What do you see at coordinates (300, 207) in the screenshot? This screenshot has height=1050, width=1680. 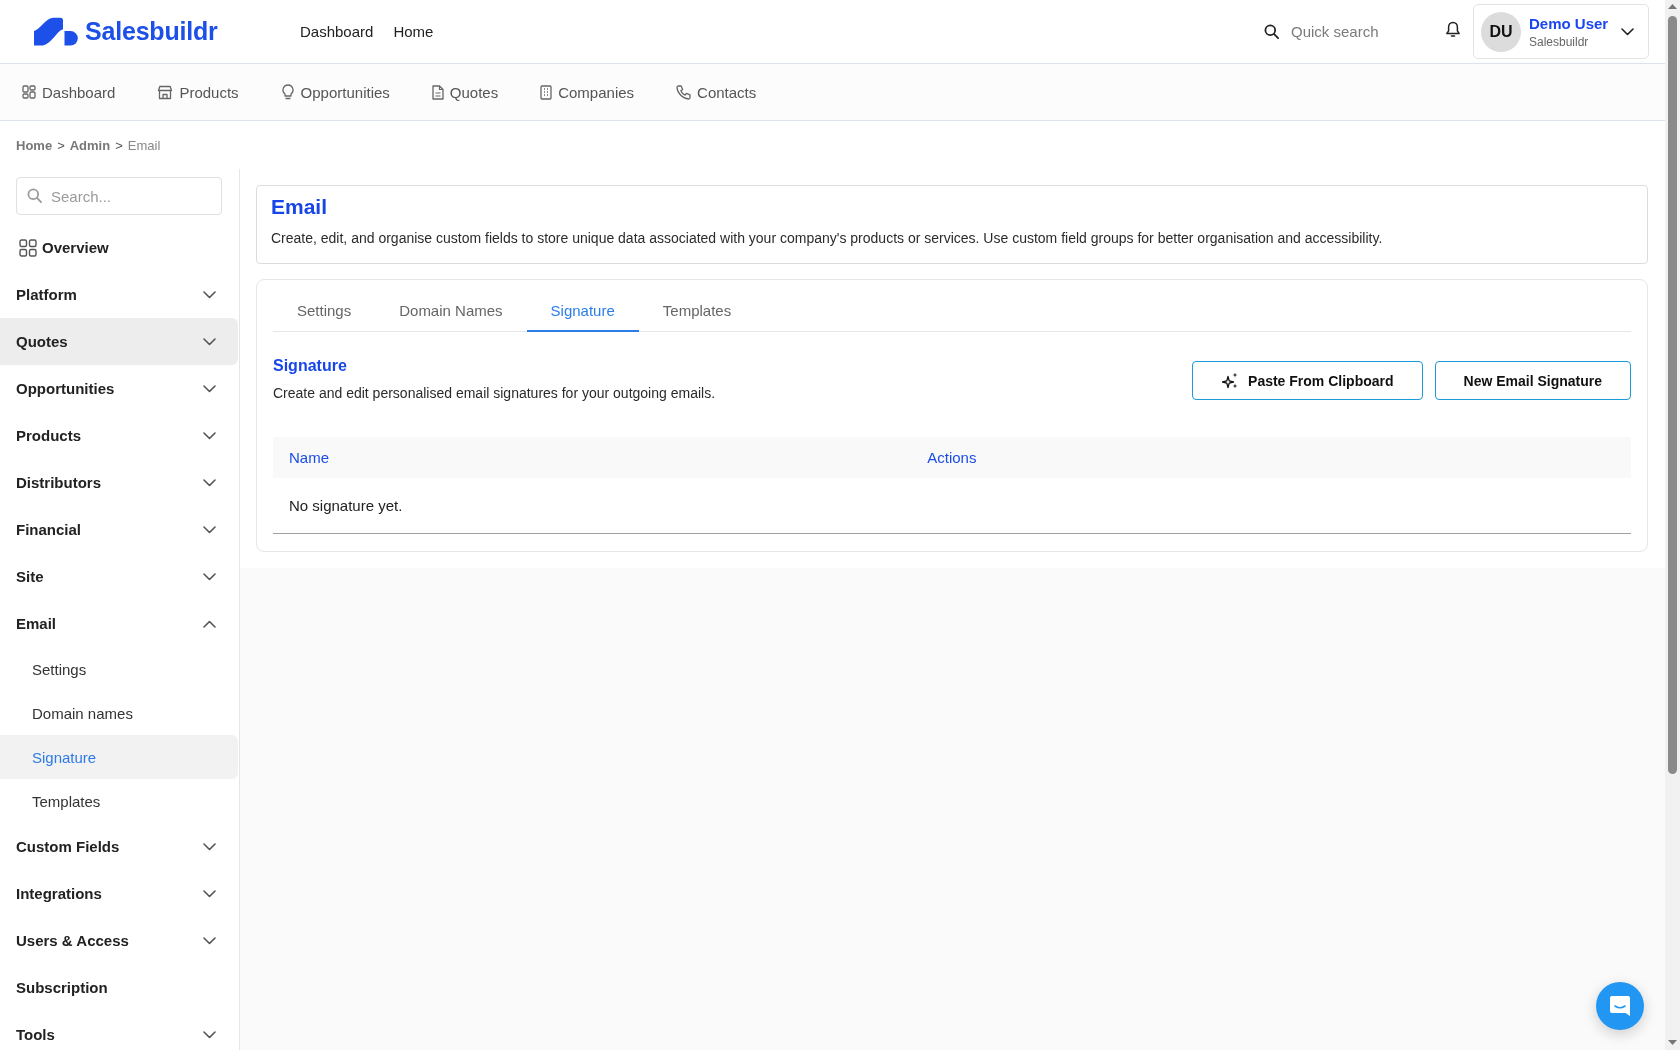 I see `page-title: Email` at bounding box center [300, 207].